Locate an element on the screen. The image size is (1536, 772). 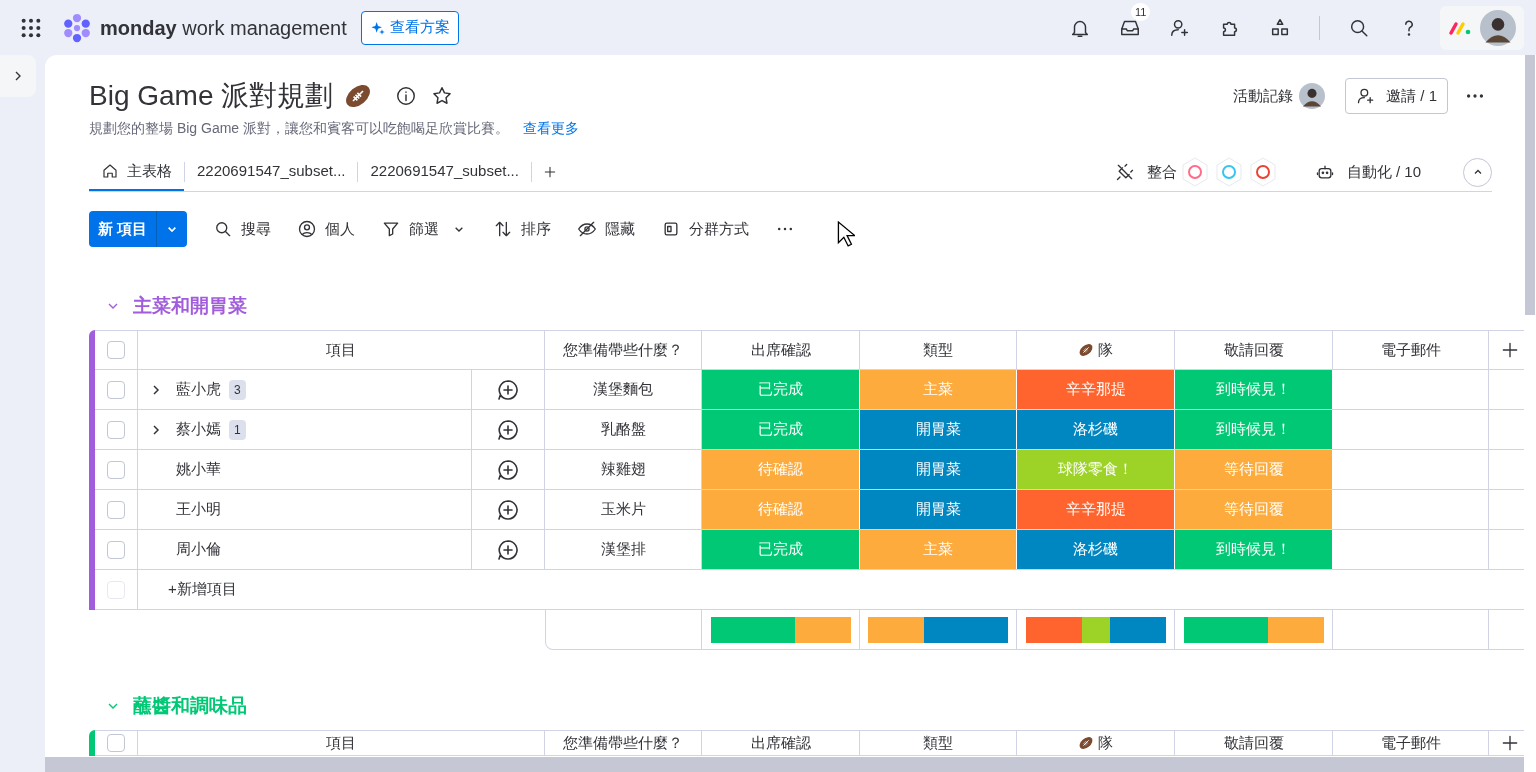
item-name: 姚小華 is located at coordinates (198, 469).